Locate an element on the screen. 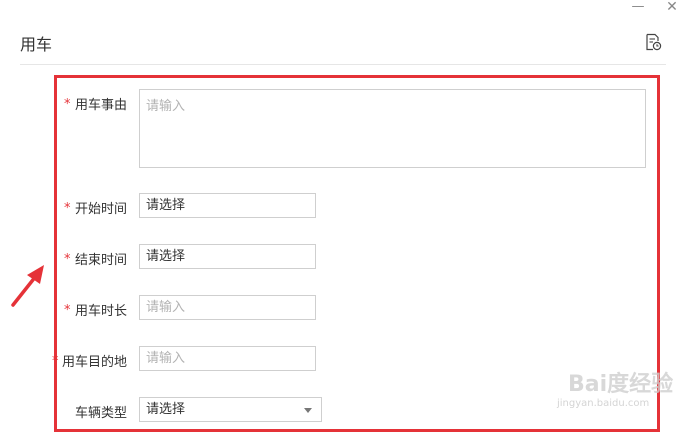 The image size is (686, 440). vehicle-type-select: 请选择 is located at coordinates (230, 409).